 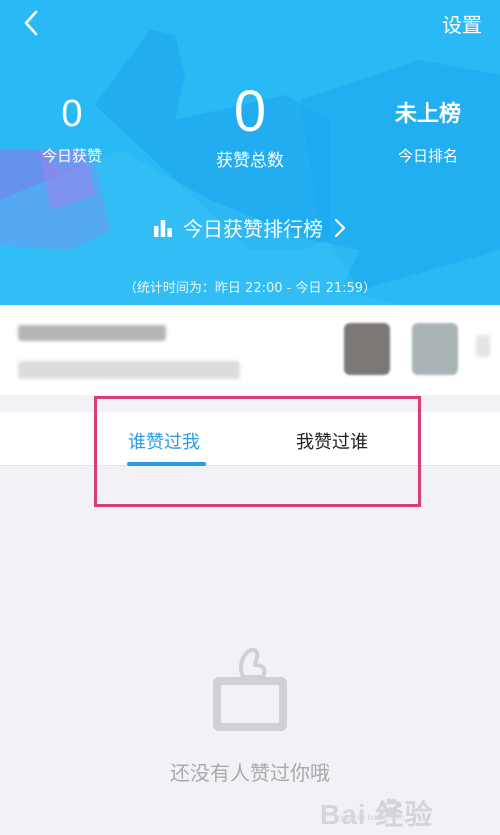 I want to click on blurred-edge, so click(x=483, y=346).